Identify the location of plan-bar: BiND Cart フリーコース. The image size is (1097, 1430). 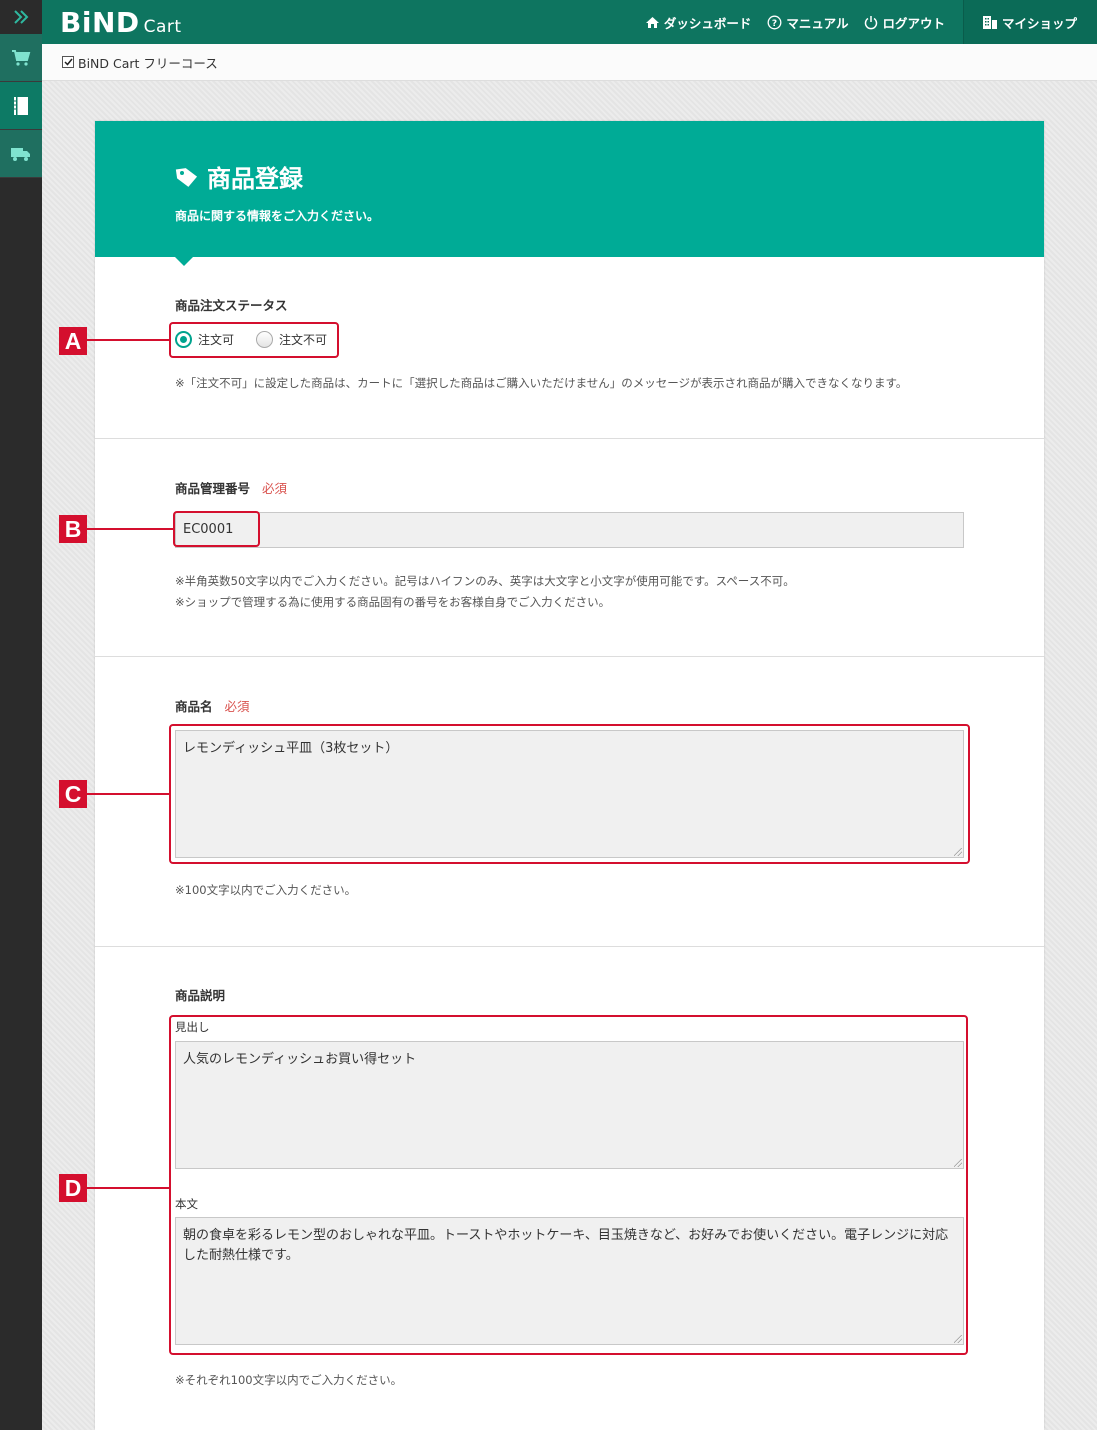
(569, 62).